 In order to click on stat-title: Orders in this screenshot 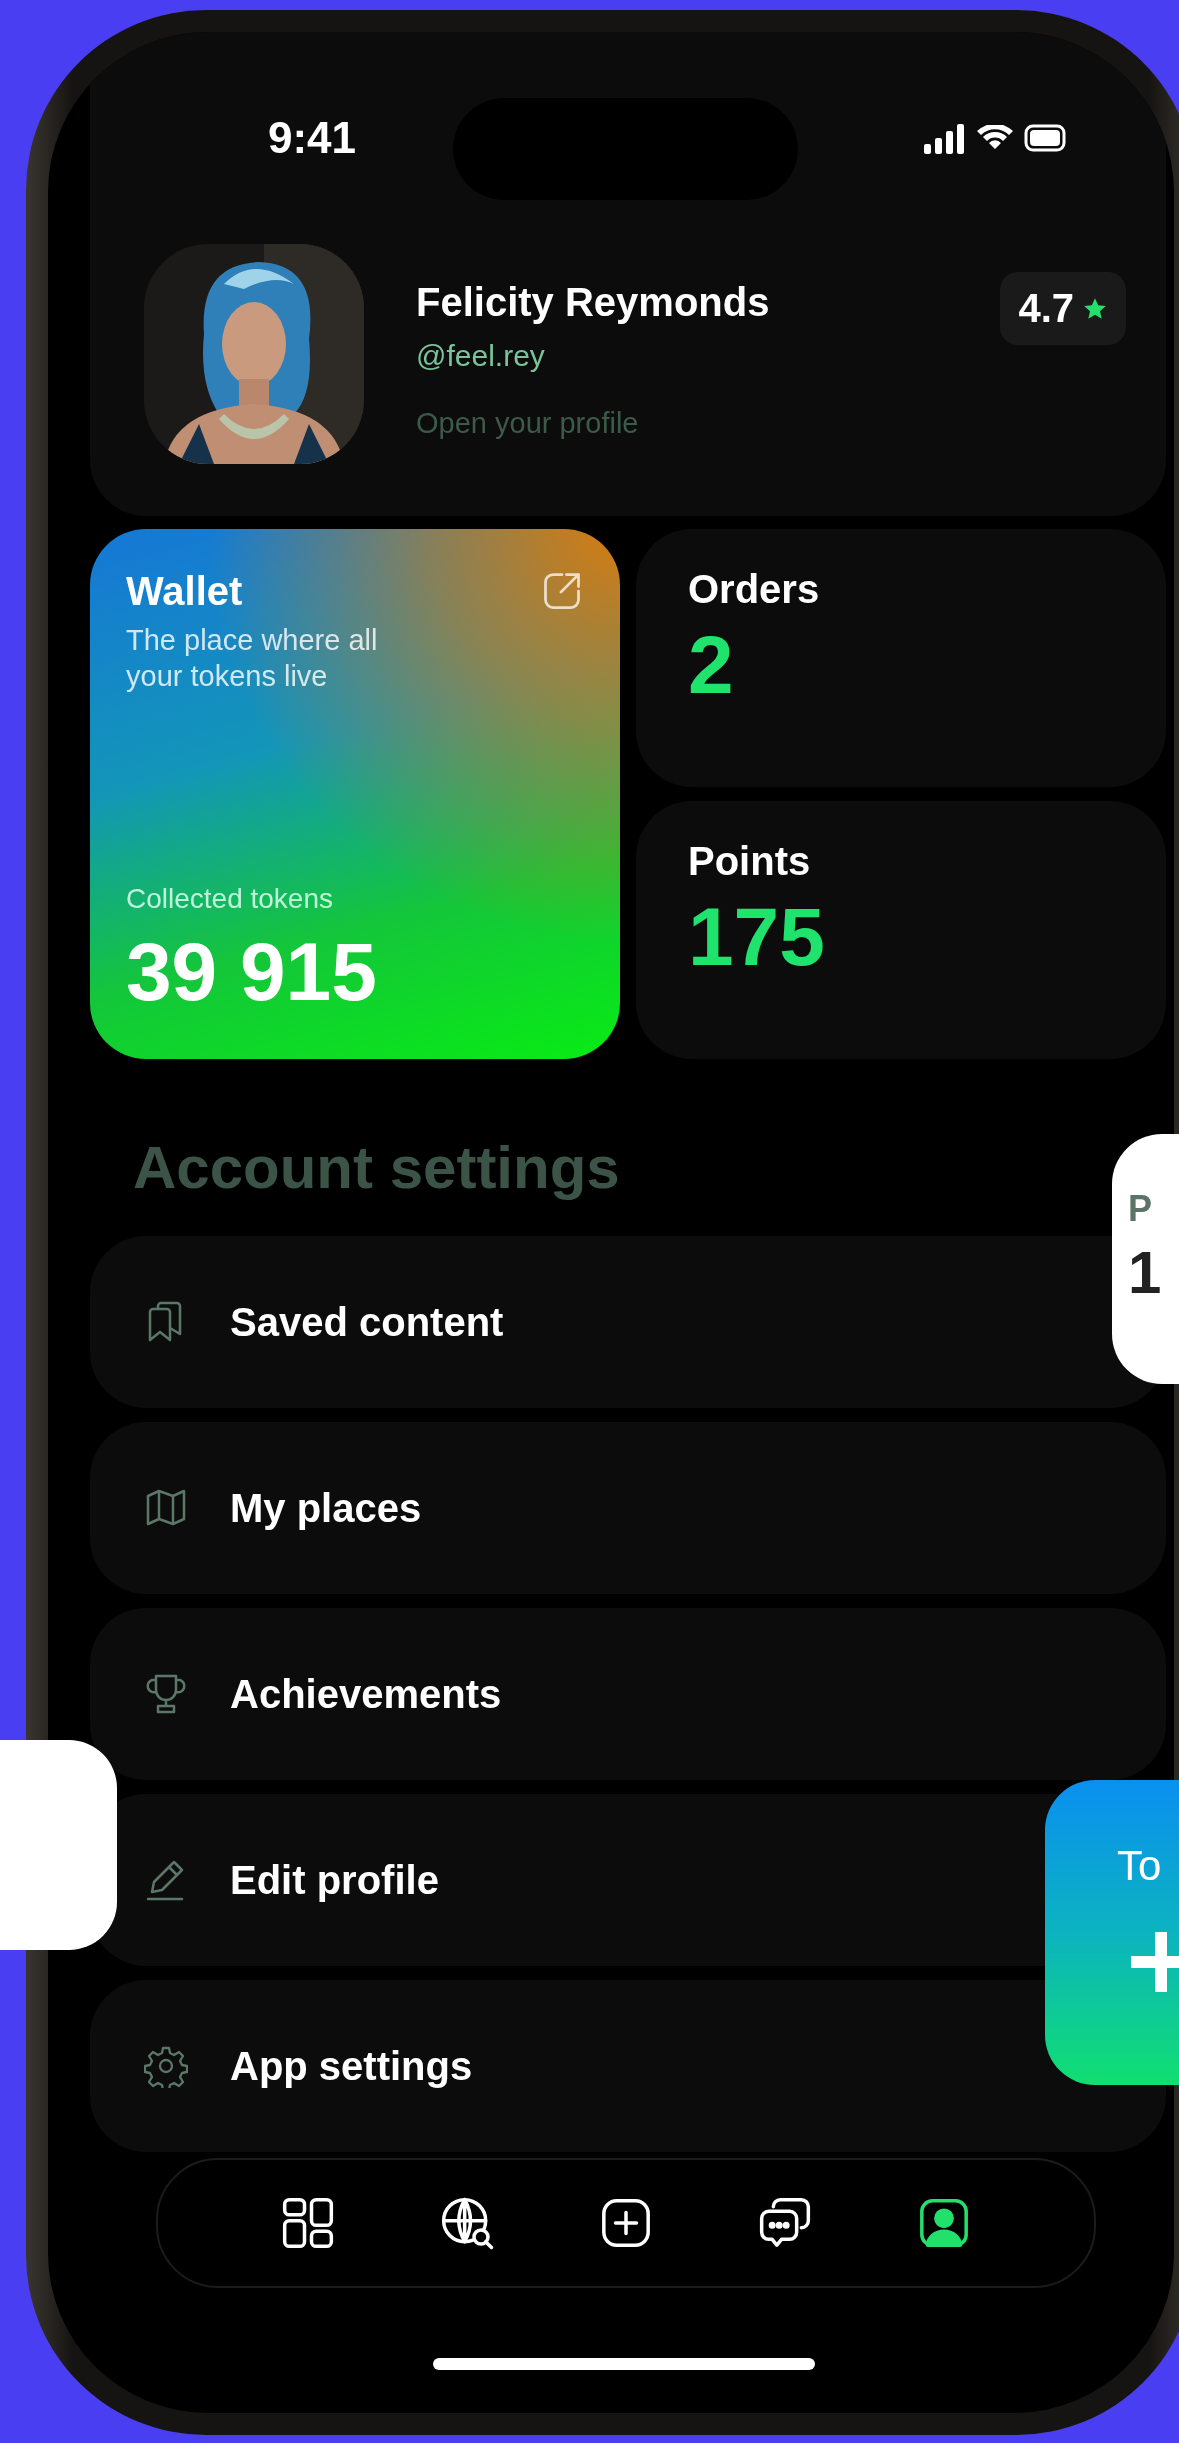, I will do `click(754, 589)`.